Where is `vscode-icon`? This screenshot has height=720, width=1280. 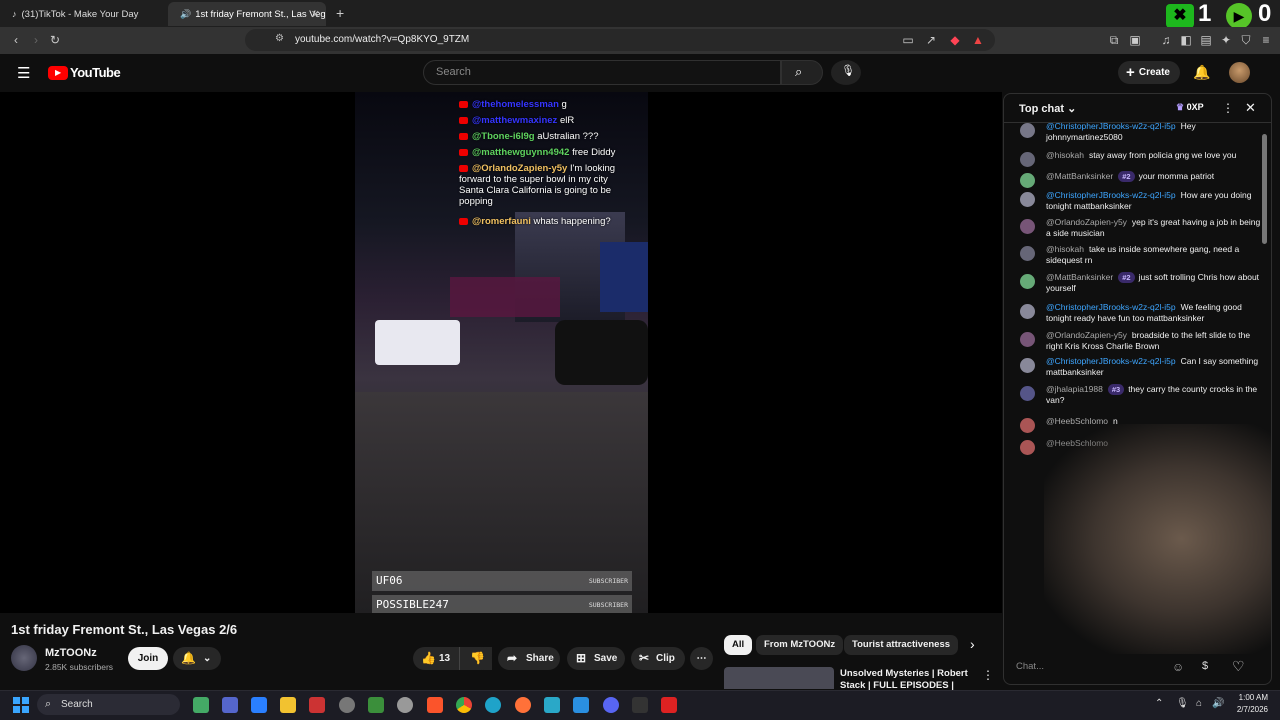
vscode-icon is located at coordinates (581, 705).